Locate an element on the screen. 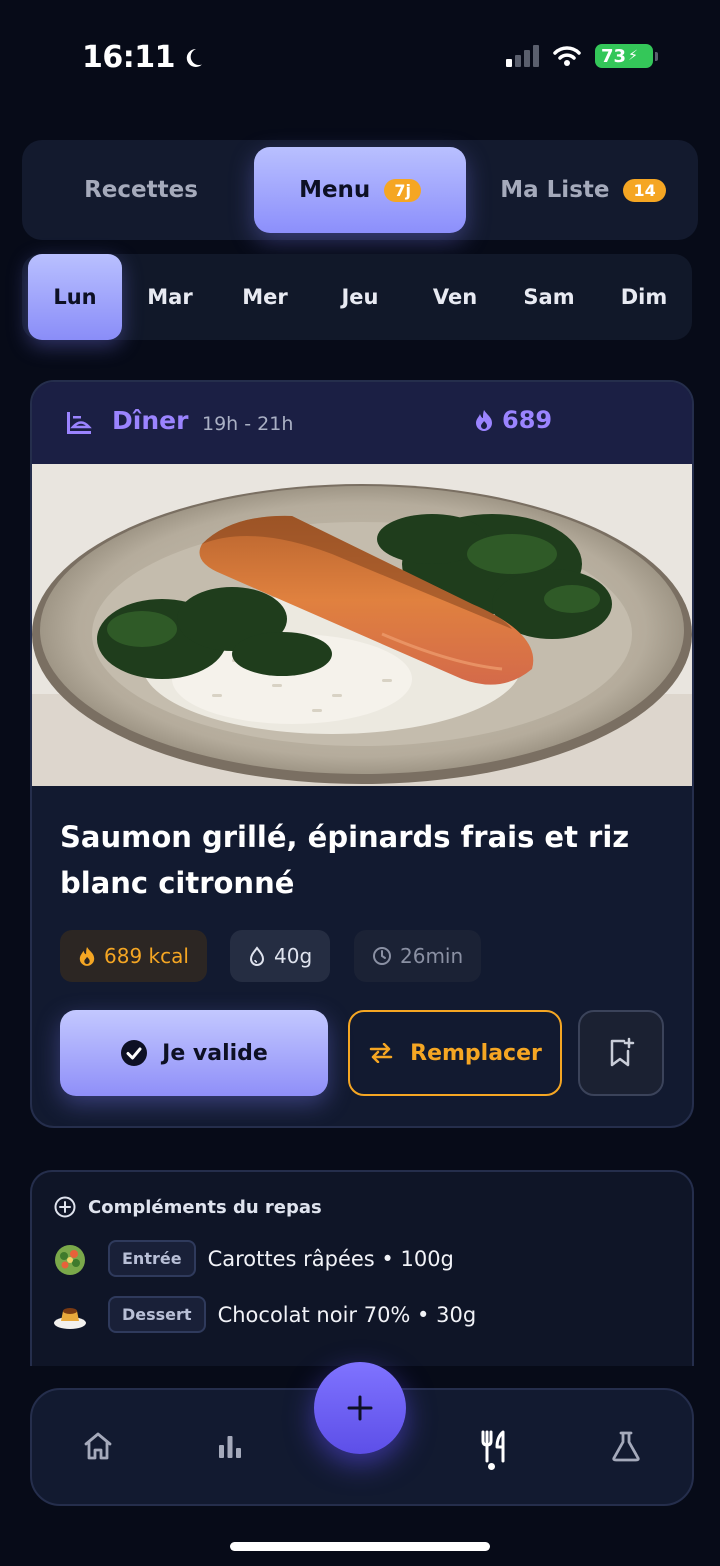 The image size is (720, 1566). chip-duration-text: 26min is located at coordinates (432, 956).